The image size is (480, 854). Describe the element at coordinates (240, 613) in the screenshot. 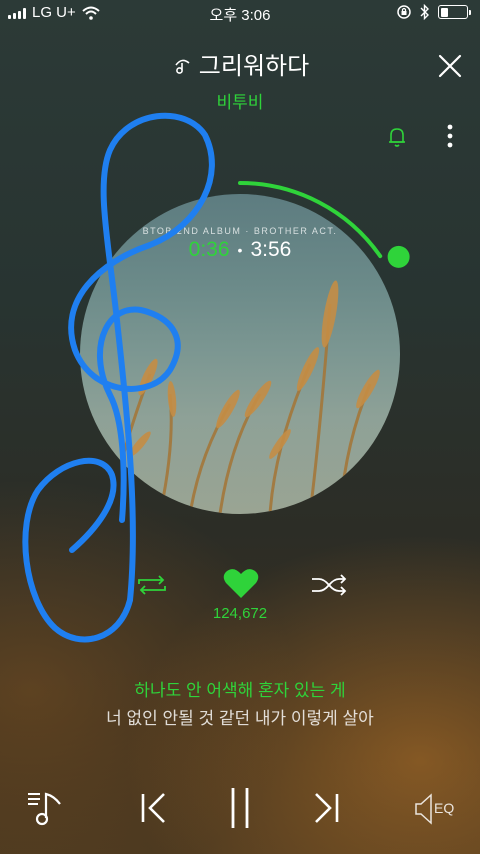

I see `like-count: 124,672` at that location.